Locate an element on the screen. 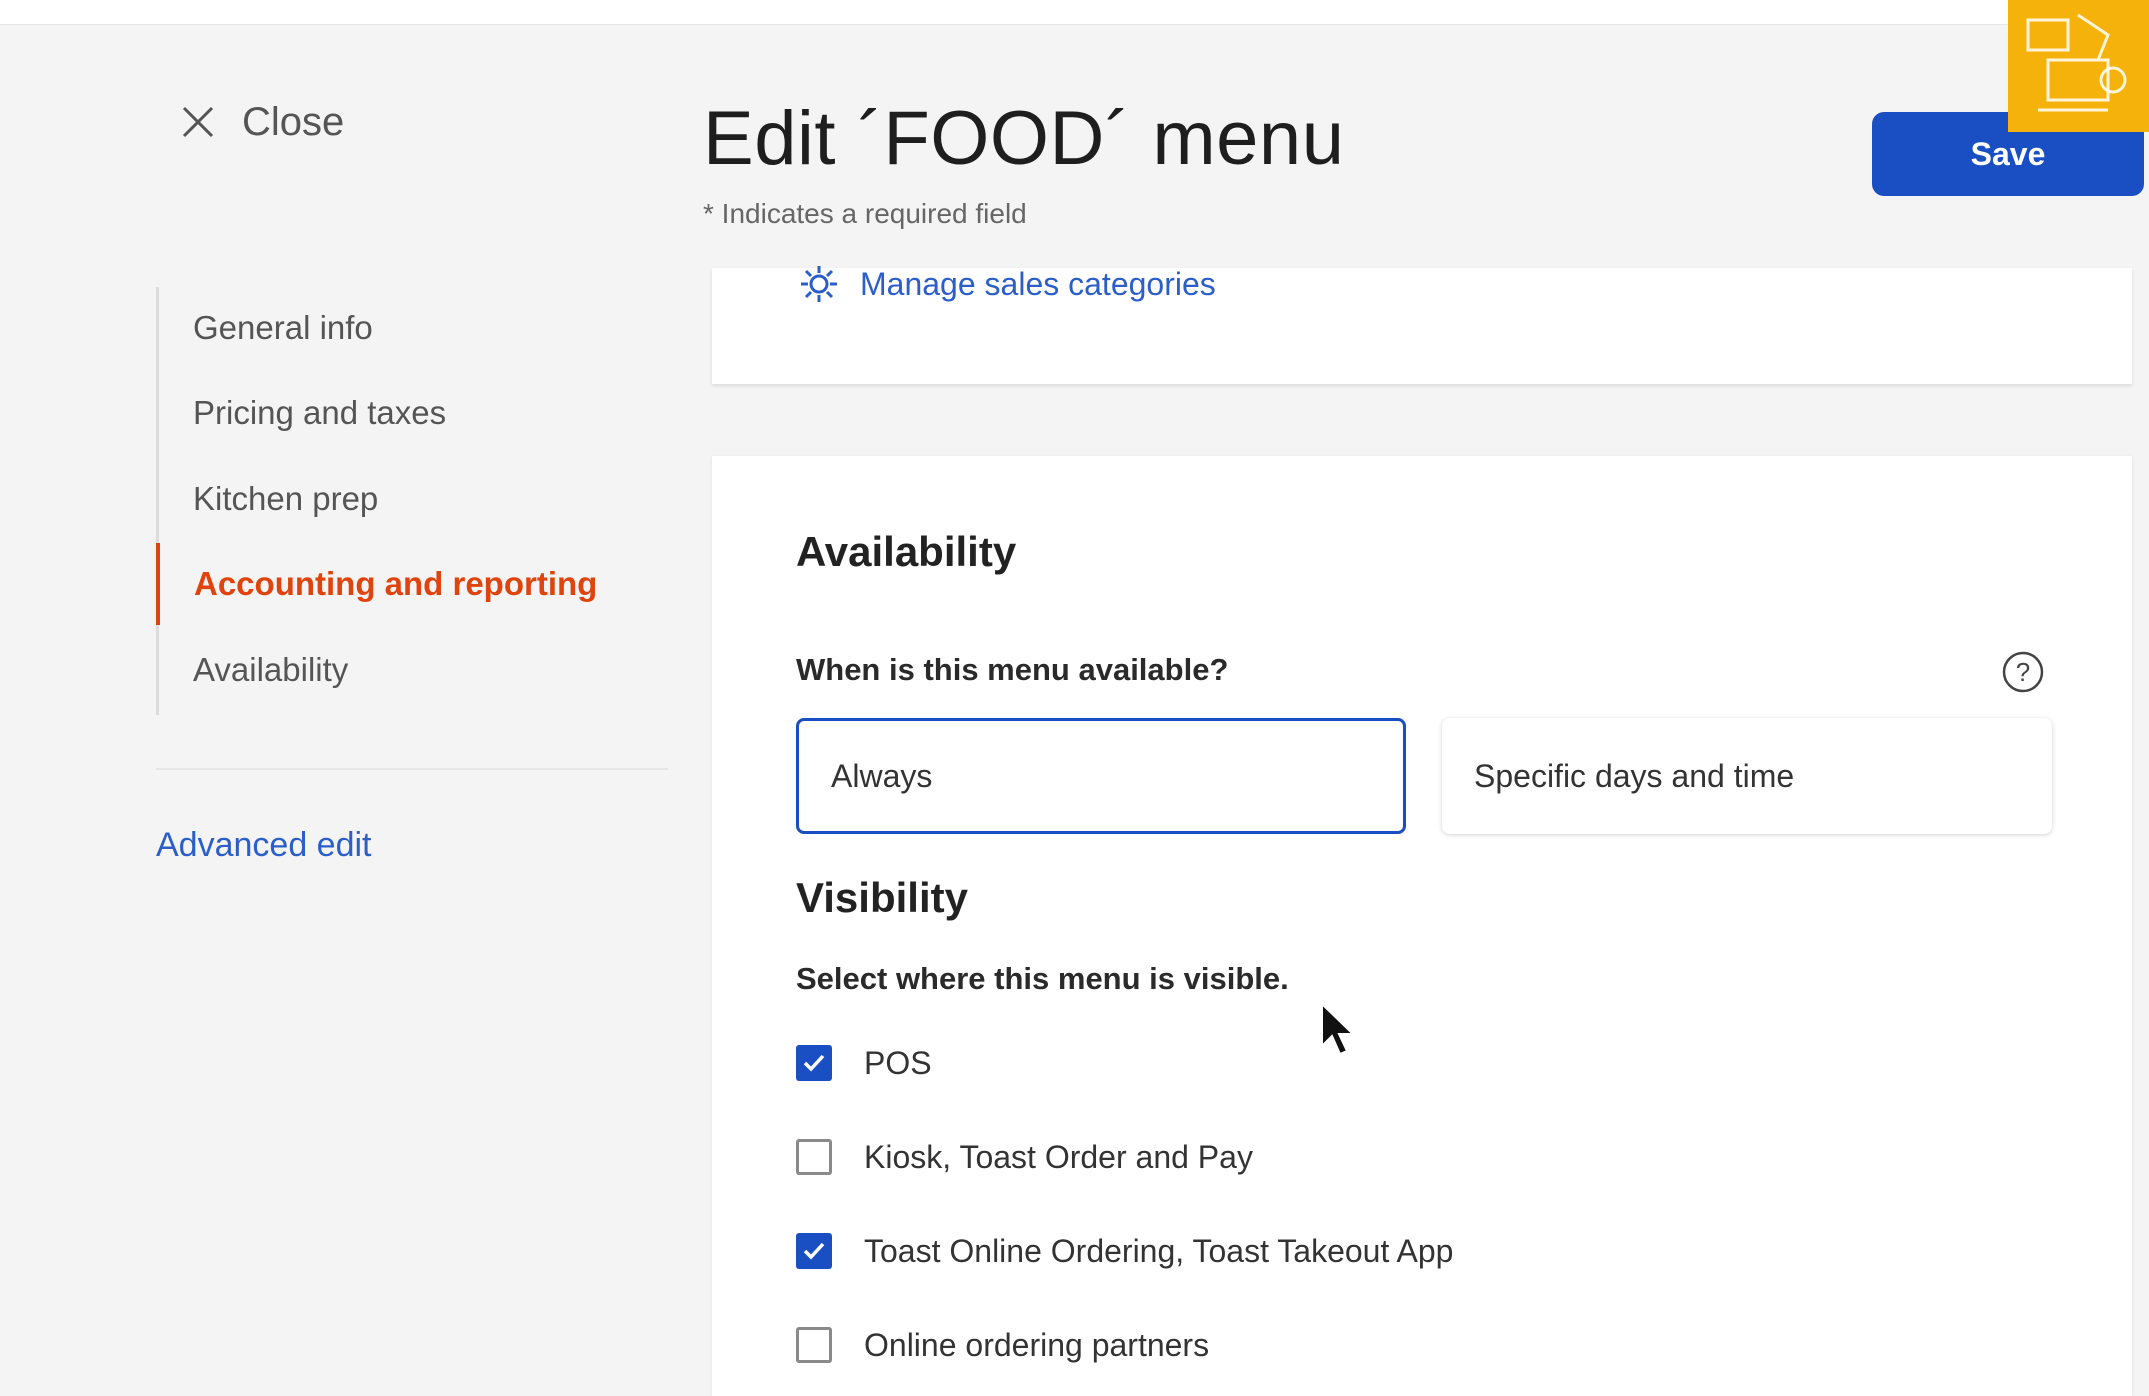 The width and height of the screenshot is (2149, 1396). visibility-option-kiosk: Kiosk, Toast Order and Pay is located at coordinates (1024, 1157).